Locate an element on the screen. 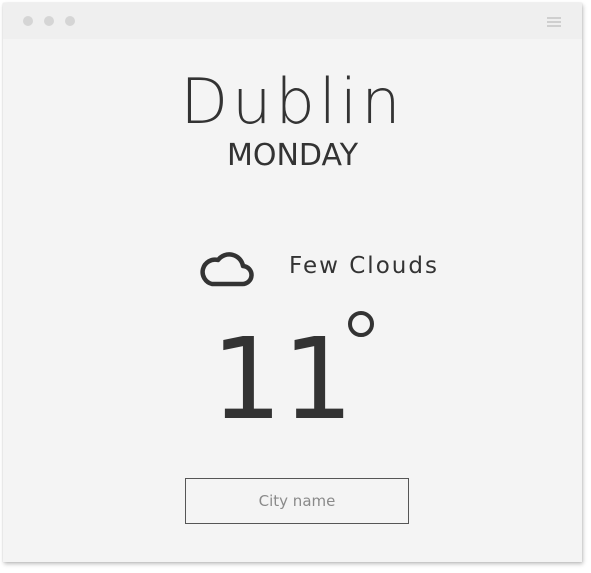 The height and width of the screenshot is (573, 591). hamburger-menu-icon is located at coordinates (554, 22).